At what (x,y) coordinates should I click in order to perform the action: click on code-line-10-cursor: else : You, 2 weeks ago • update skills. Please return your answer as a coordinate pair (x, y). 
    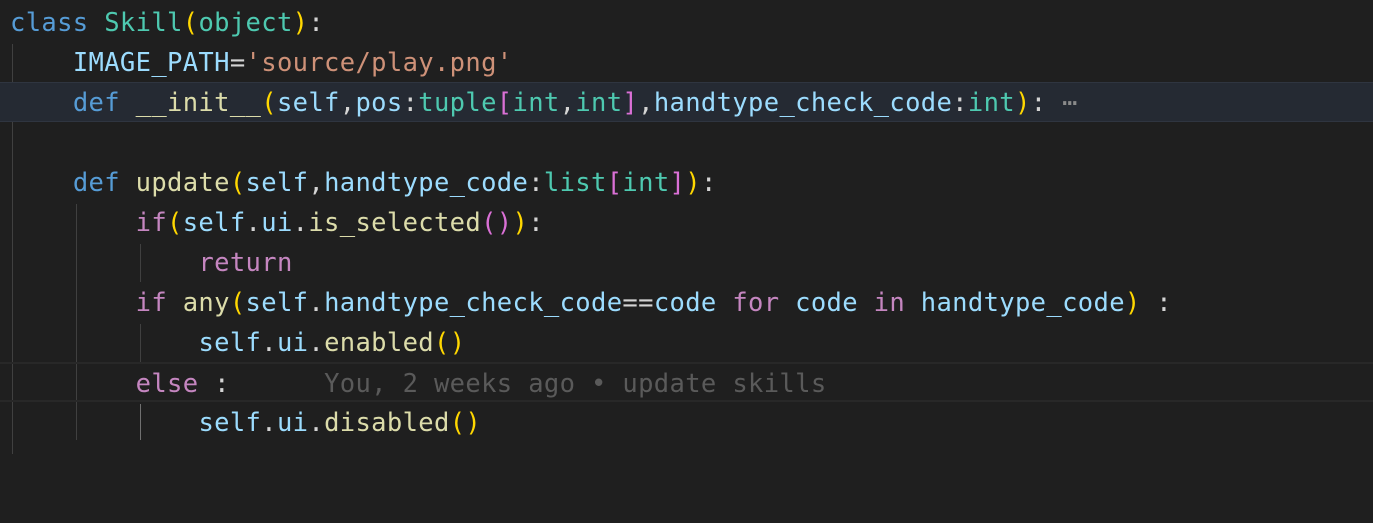
    Looking at the image, I should click on (686, 382).